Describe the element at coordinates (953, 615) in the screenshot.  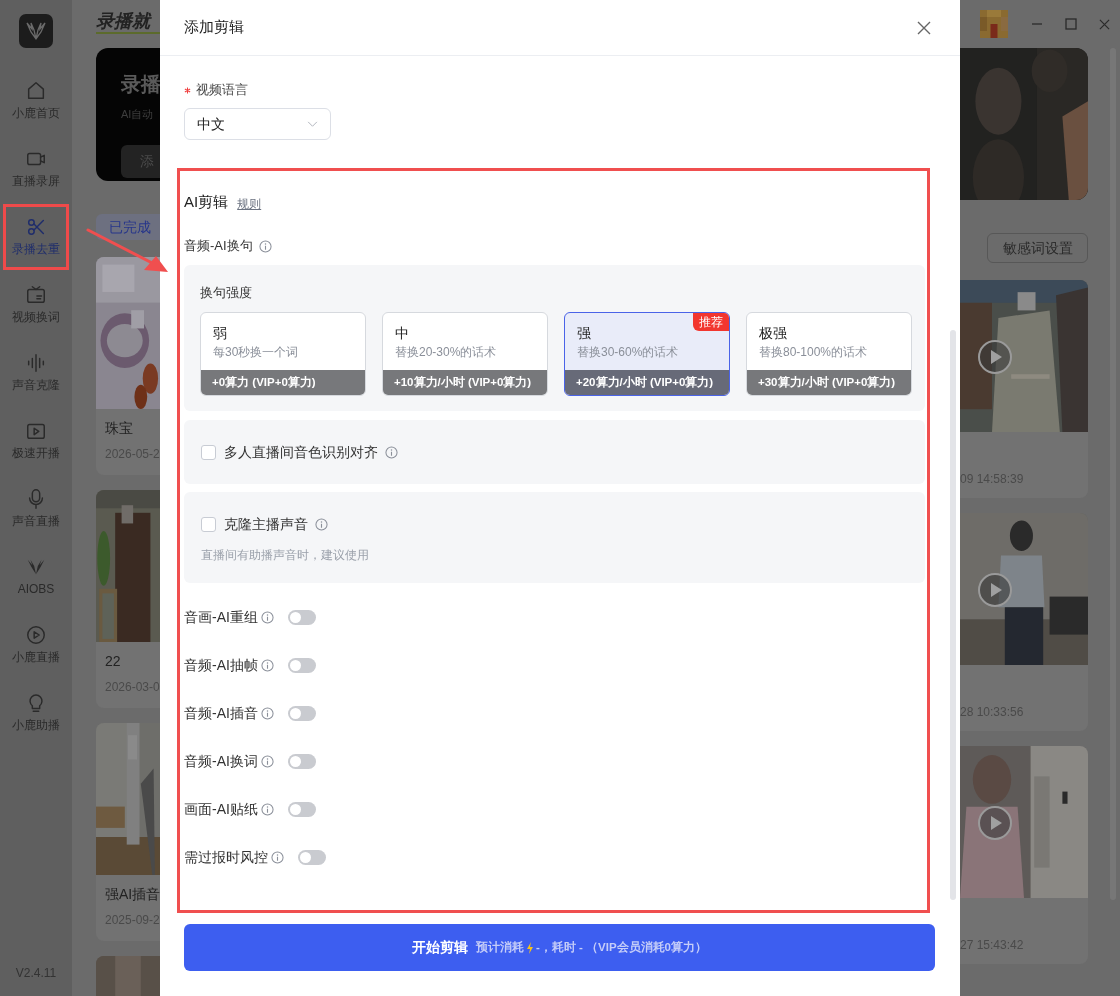
I see `scrollbar` at that location.